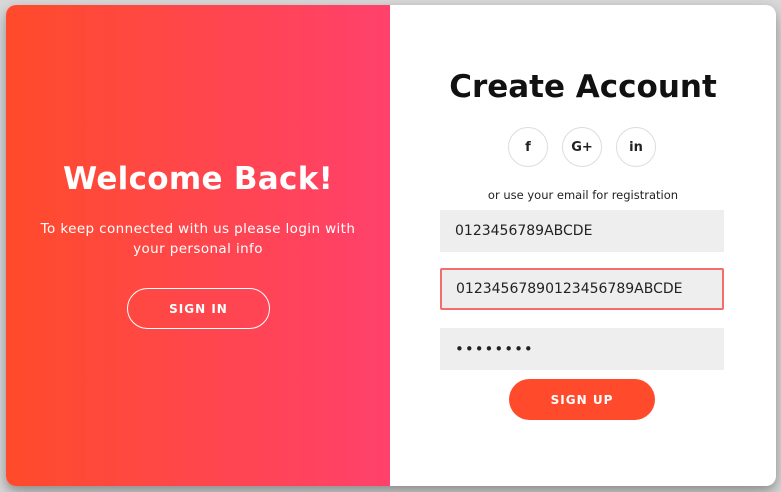 The width and height of the screenshot is (781, 492). What do you see at coordinates (582, 399) in the screenshot?
I see `sign-up-button: SIGN UP` at bounding box center [582, 399].